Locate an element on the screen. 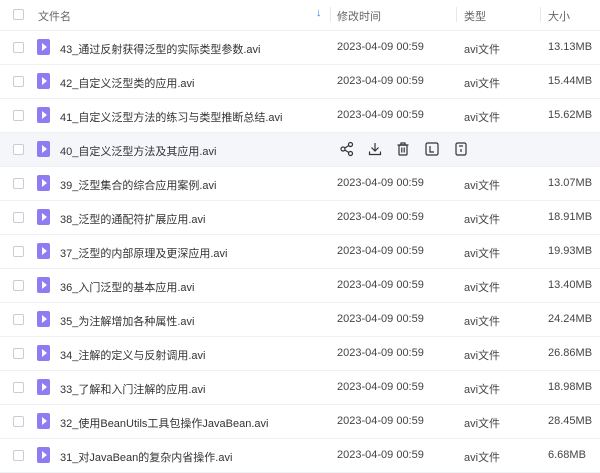 The image size is (600, 473). file-name: 31_对JavaBean的复杂内省操作.avi is located at coordinates (146, 457).